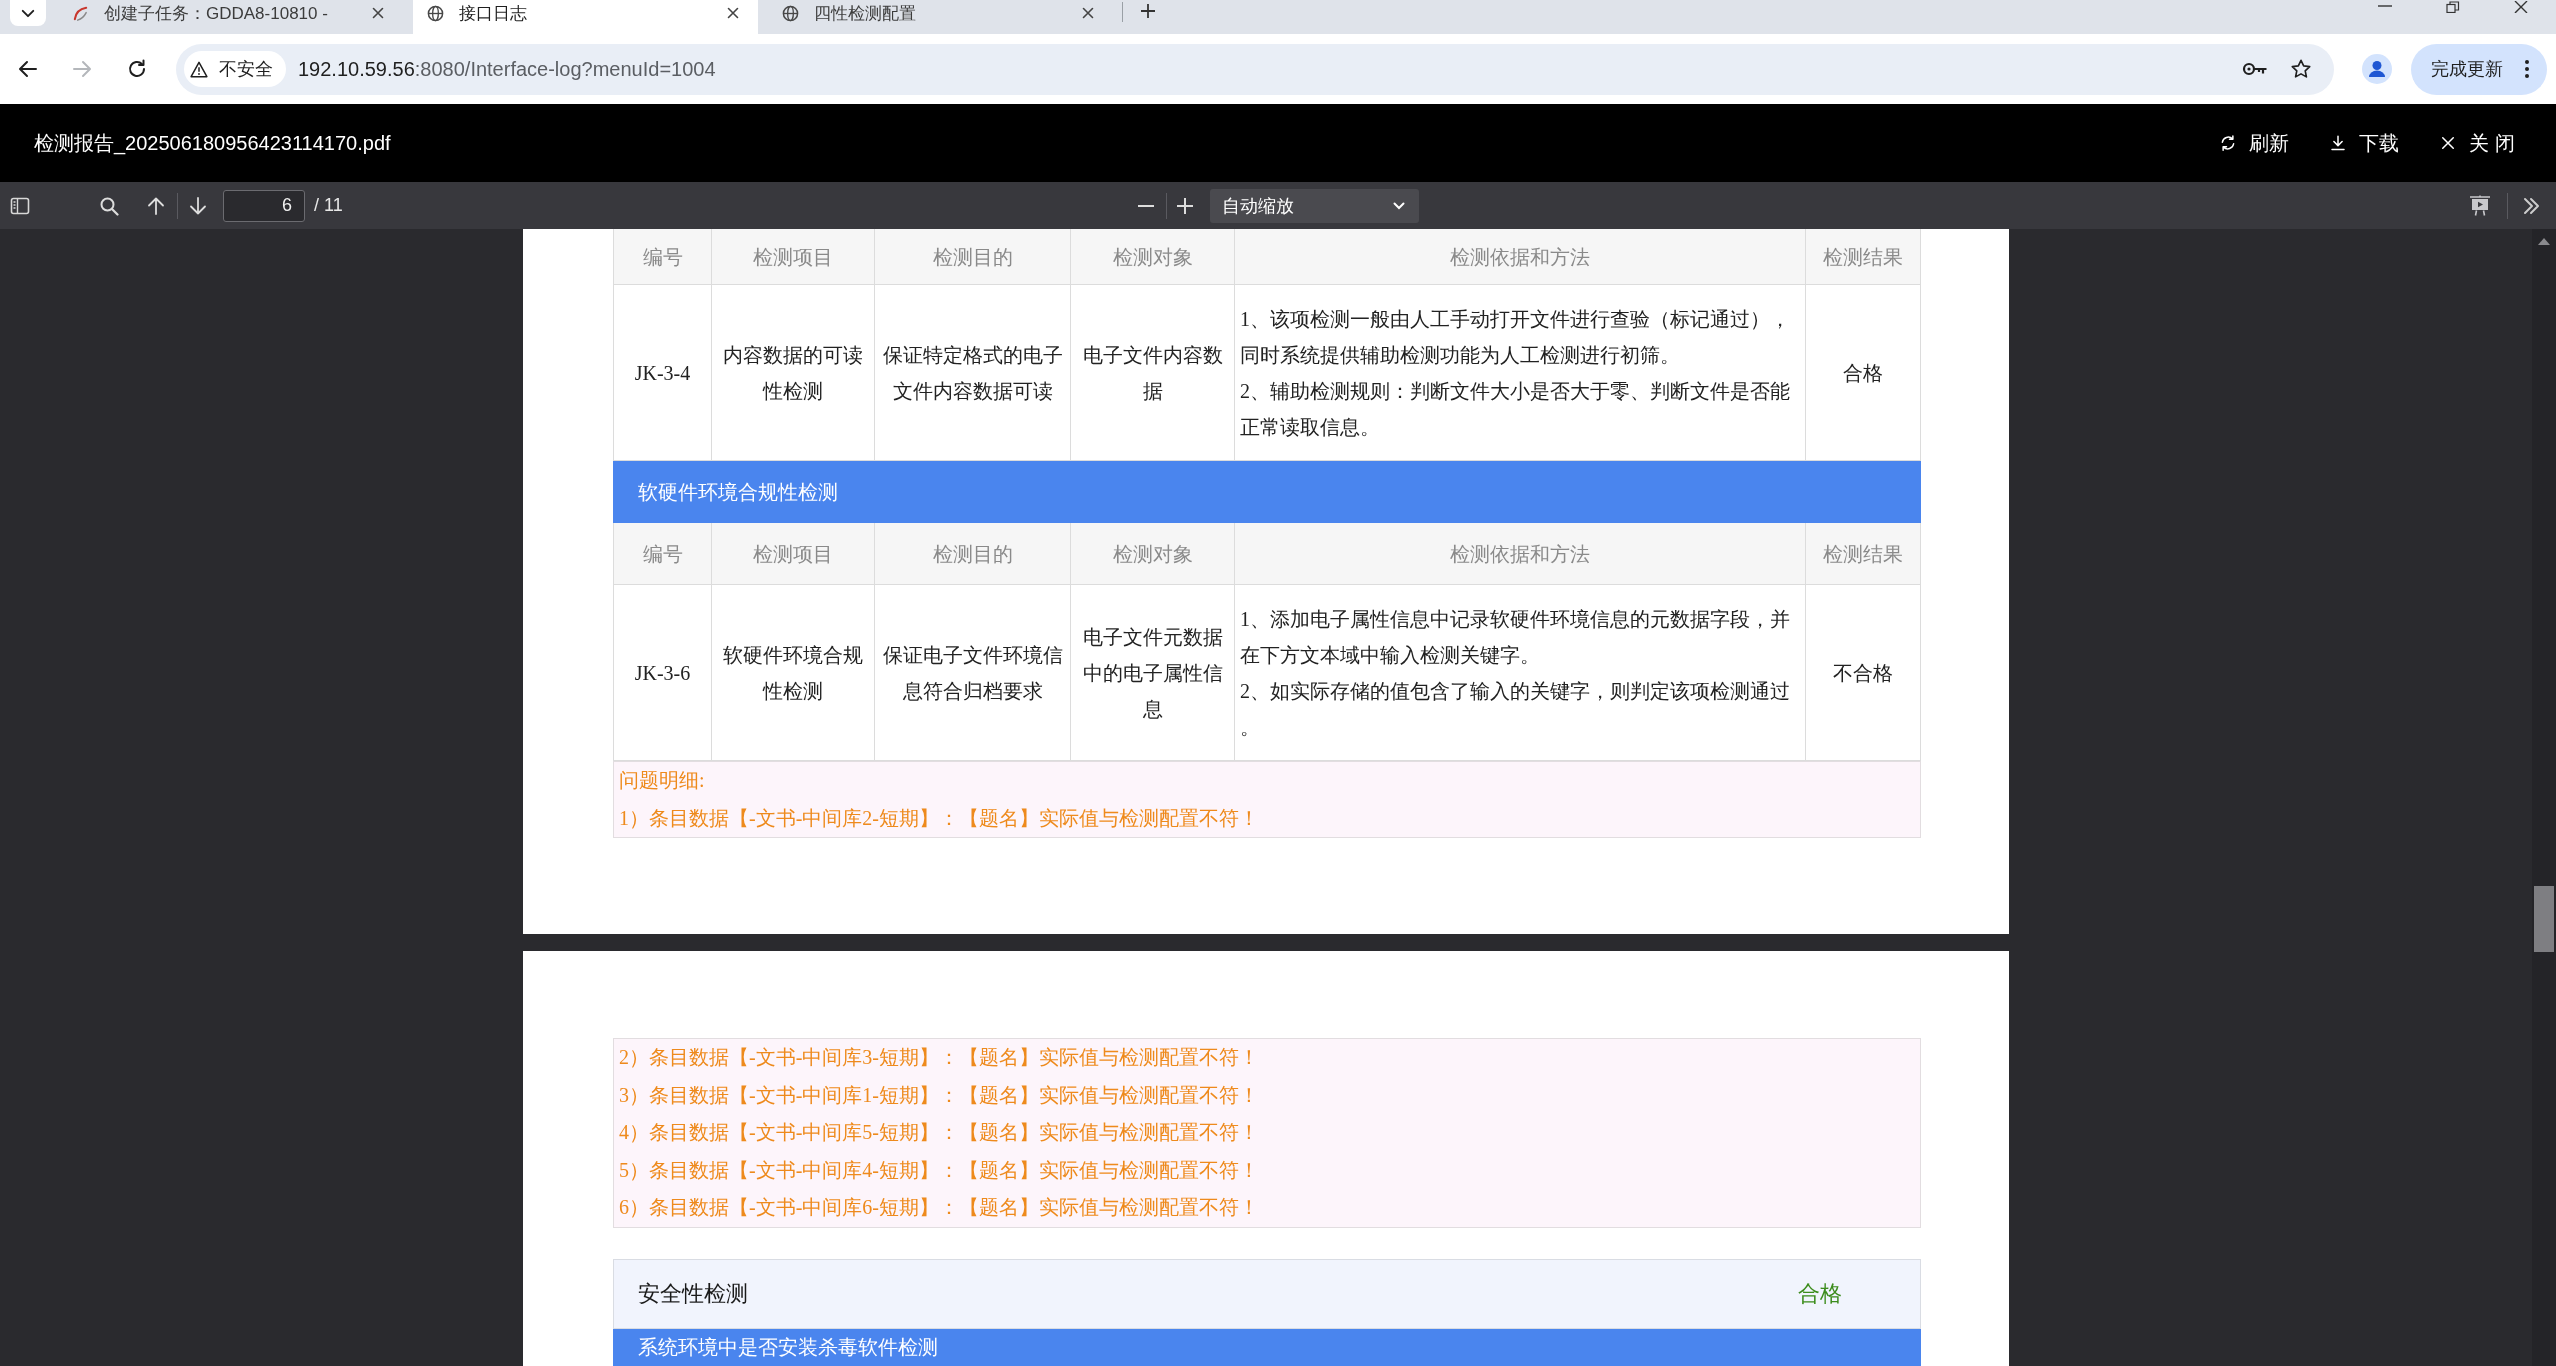 The width and height of the screenshot is (2556, 1366). What do you see at coordinates (2364, 143) in the screenshot?
I see `download-button: 下载` at bounding box center [2364, 143].